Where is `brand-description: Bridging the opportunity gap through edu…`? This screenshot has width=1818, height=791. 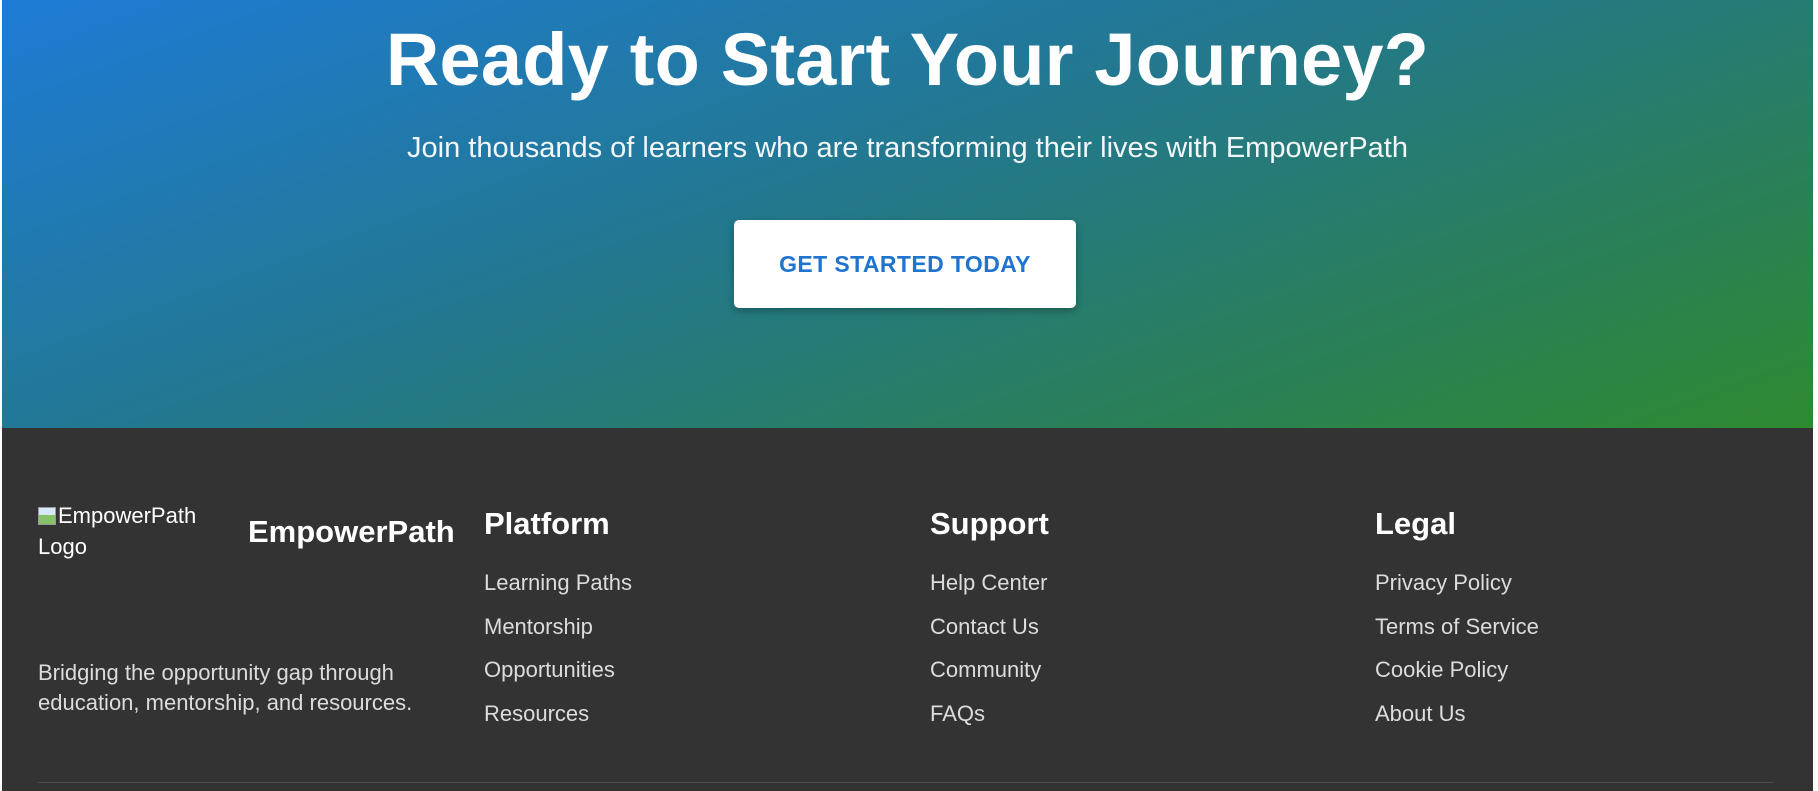
brand-description: Bridging the opportunity gap through edu… is located at coordinates (225, 687).